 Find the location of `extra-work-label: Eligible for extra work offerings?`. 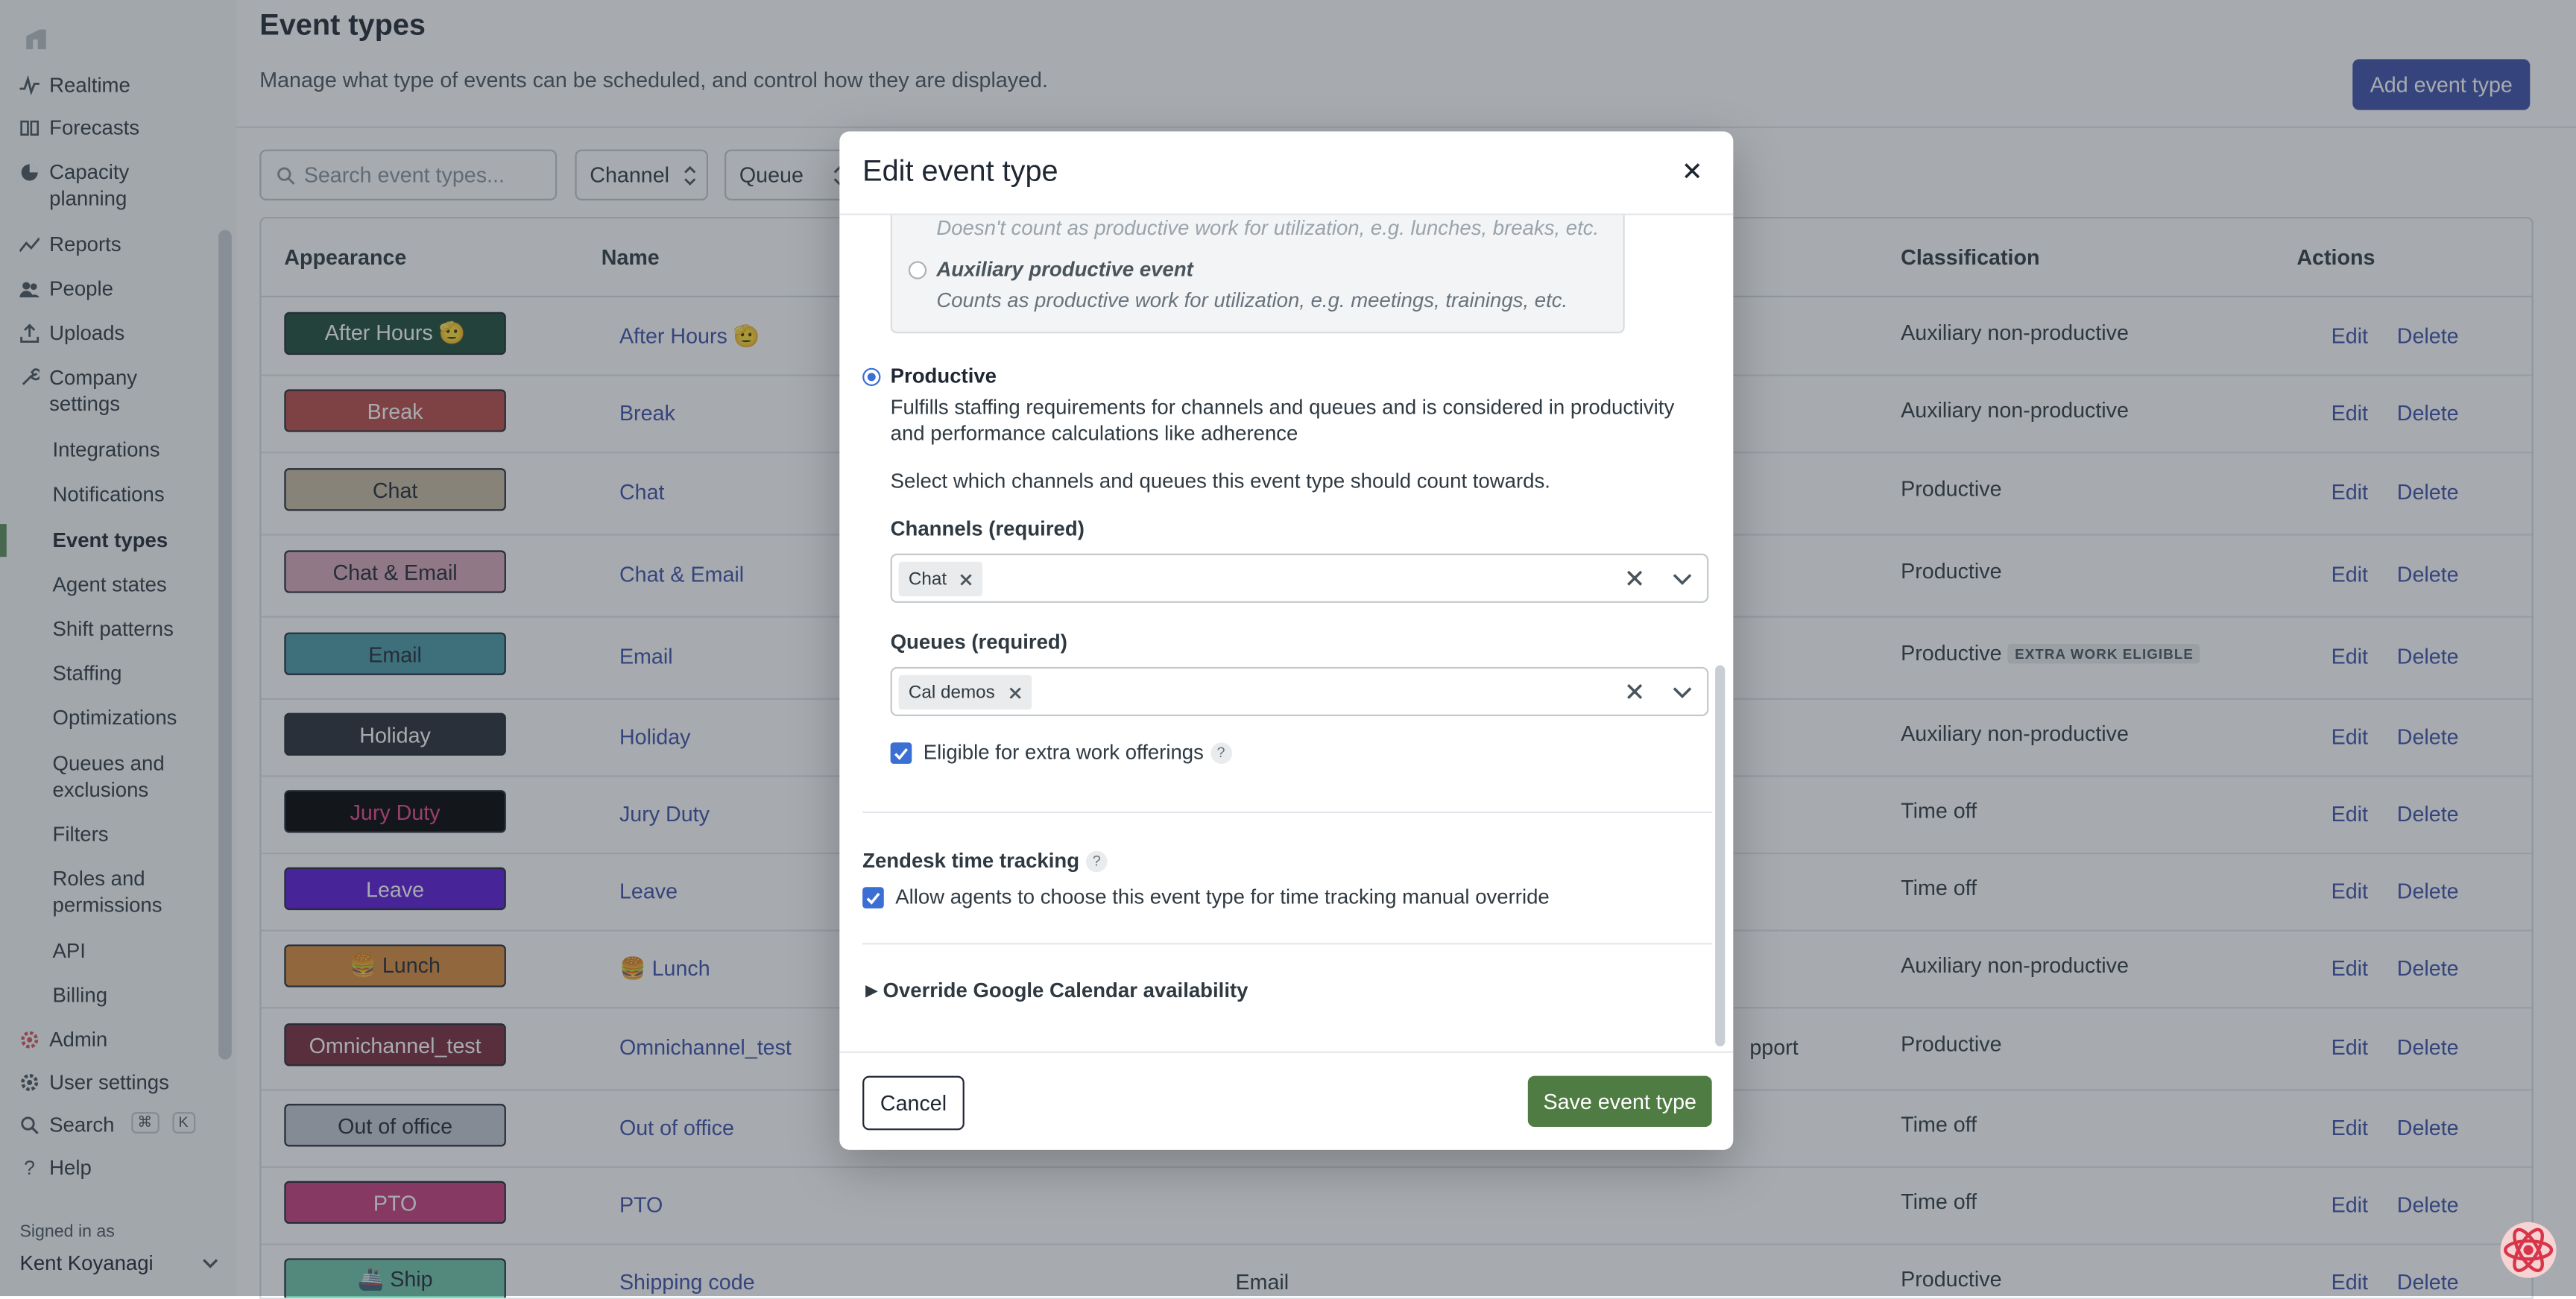

extra-work-label: Eligible for extra work offerings? is located at coordinates (1078, 752).